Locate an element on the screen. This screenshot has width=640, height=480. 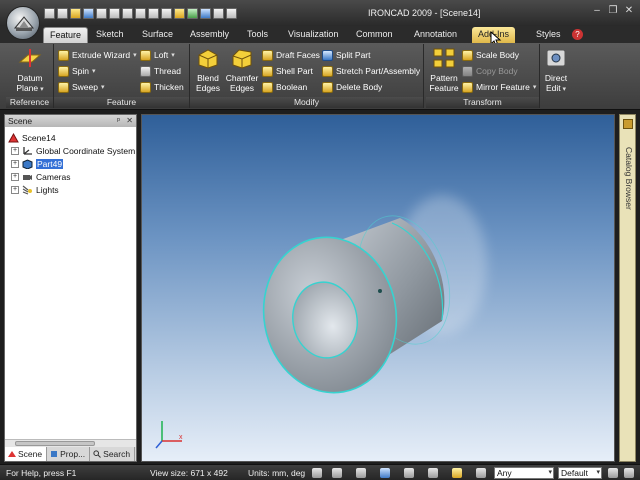
selection-filter-icon is located at coordinates (481, 473).